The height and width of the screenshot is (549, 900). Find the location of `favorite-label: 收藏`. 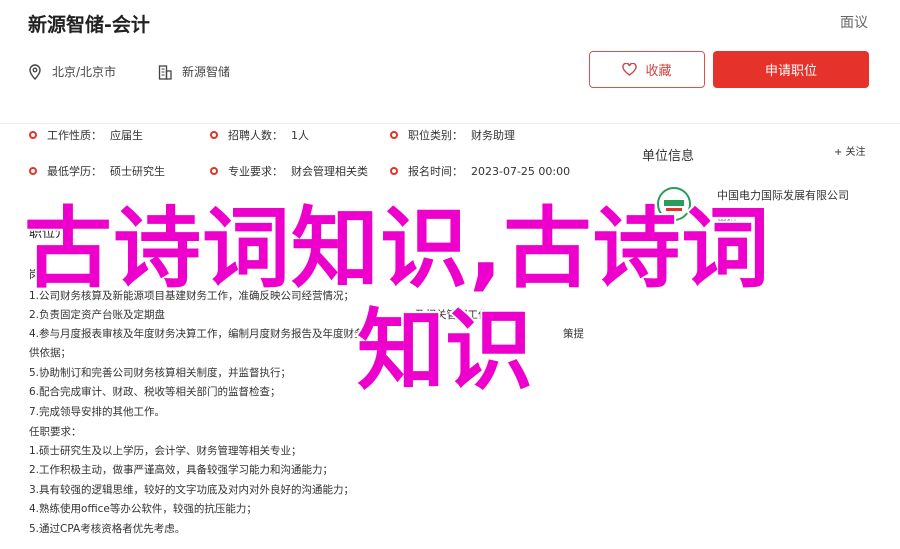

favorite-label: 收藏 is located at coordinates (658, 71).